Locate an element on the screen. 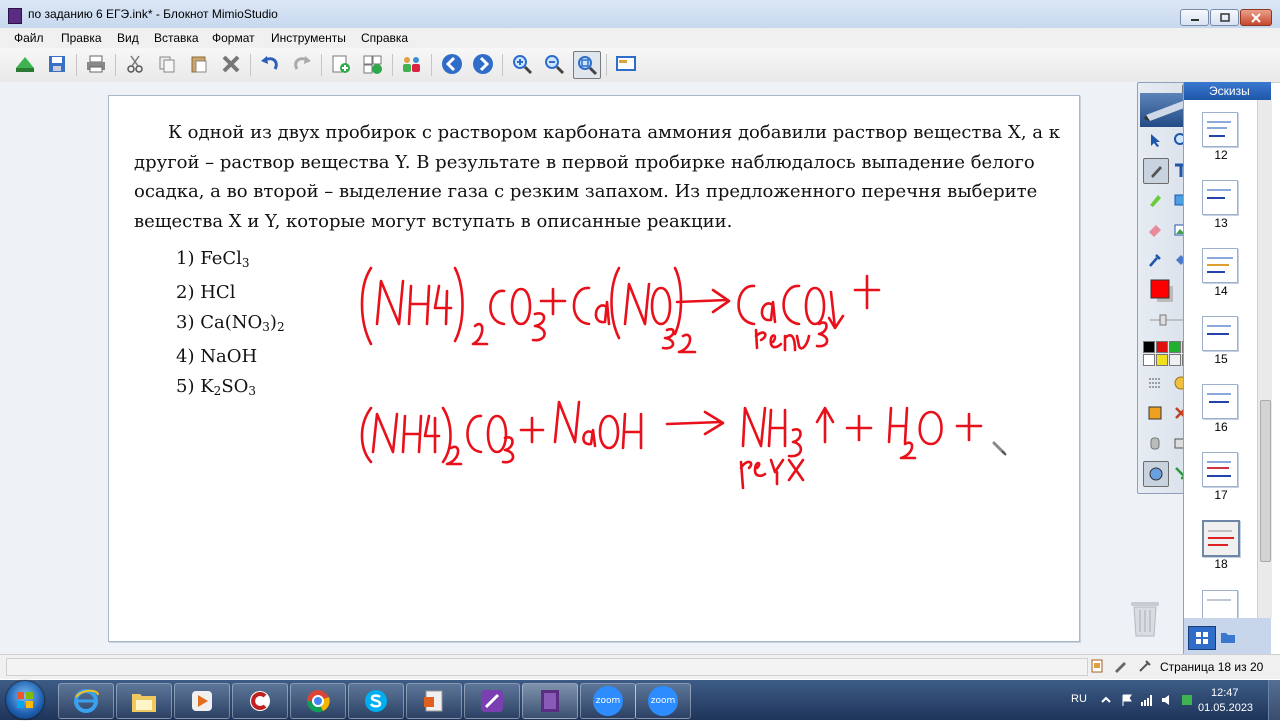  language-indicator: RU is located at coordinates (1079, 699).